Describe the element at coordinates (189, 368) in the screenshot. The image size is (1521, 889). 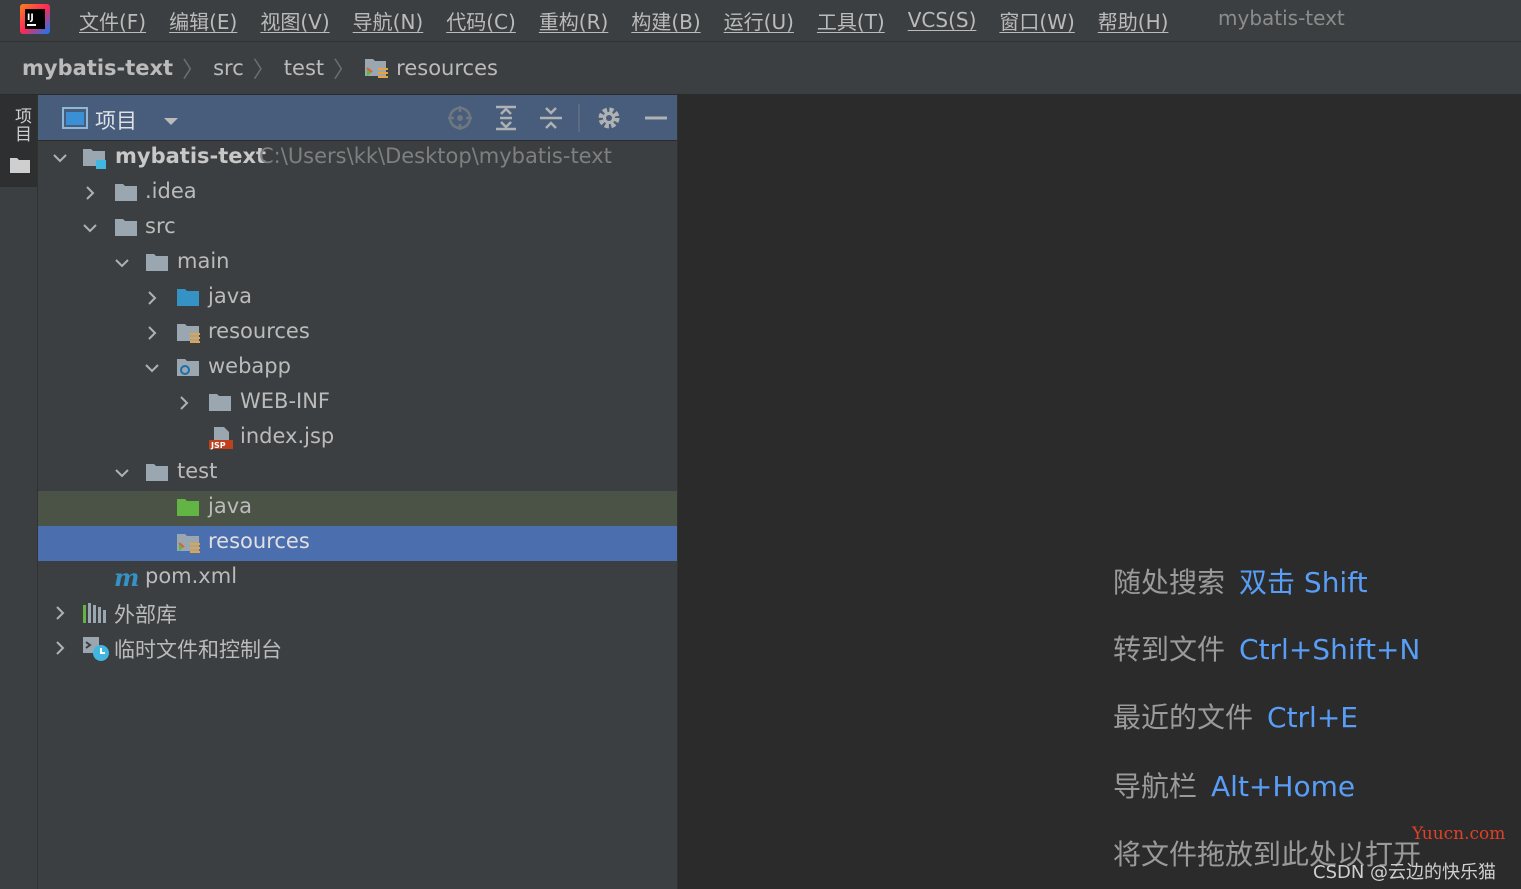
I see `web-folder-icon` at that location.